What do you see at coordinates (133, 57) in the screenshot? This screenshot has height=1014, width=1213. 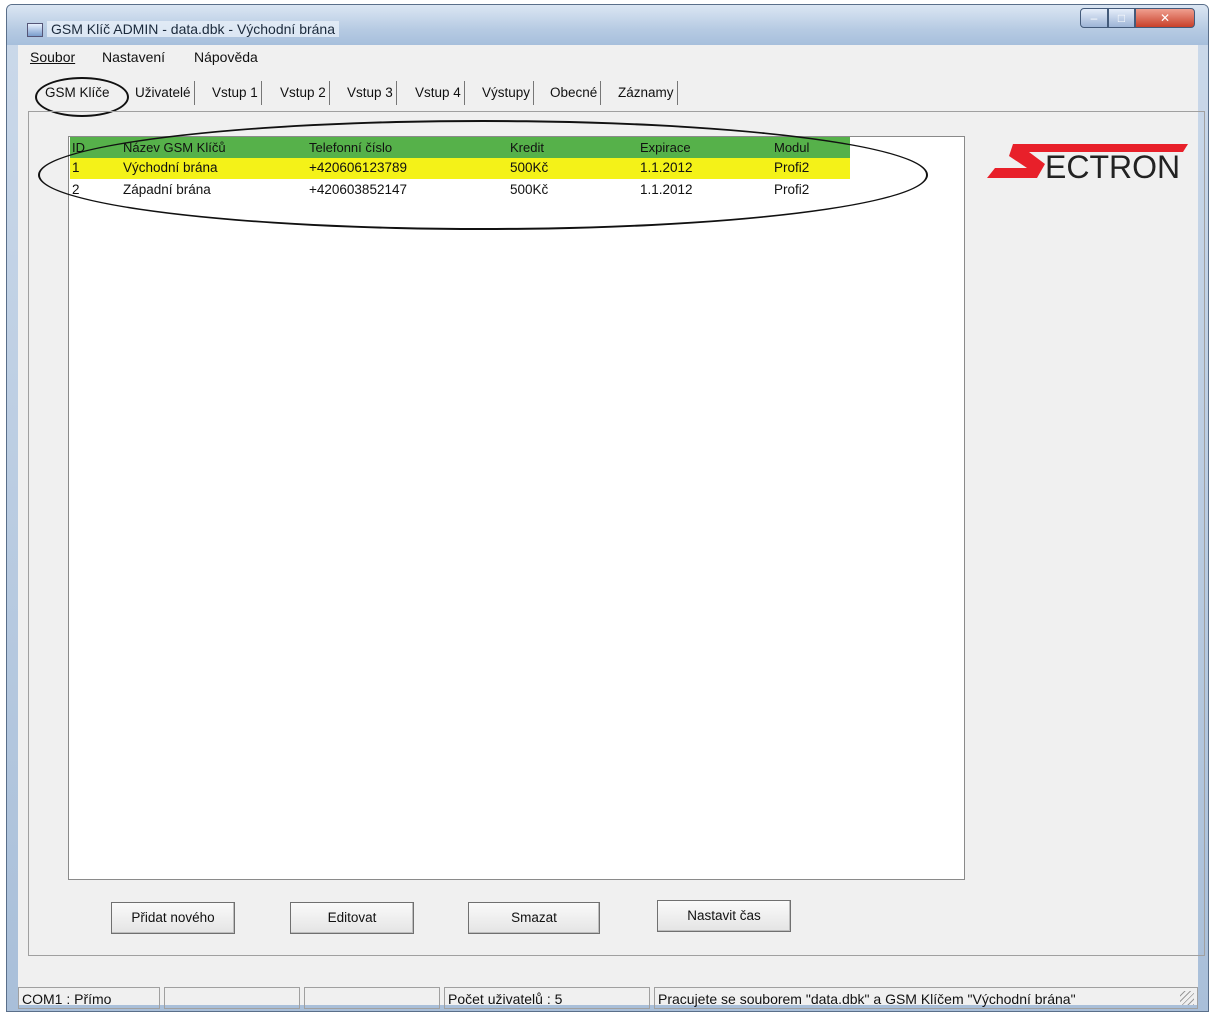 I see `menu-nastaveni: Nastavení` at bounding box center [133, 57].